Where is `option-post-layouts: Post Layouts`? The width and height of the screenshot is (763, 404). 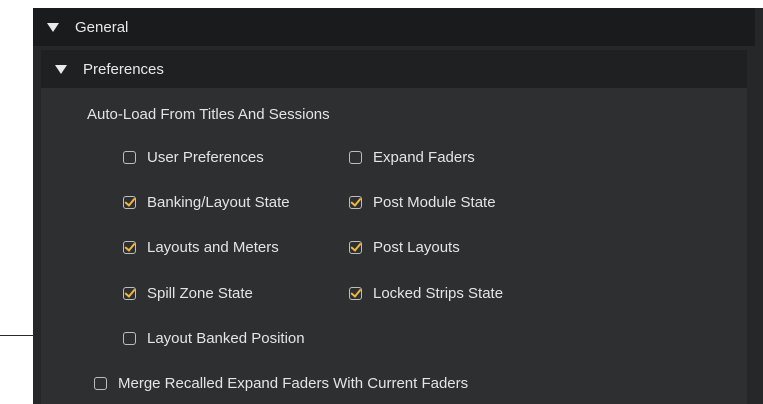 option-post-layouts: Post Layouts is located at coordinates (404, 247).